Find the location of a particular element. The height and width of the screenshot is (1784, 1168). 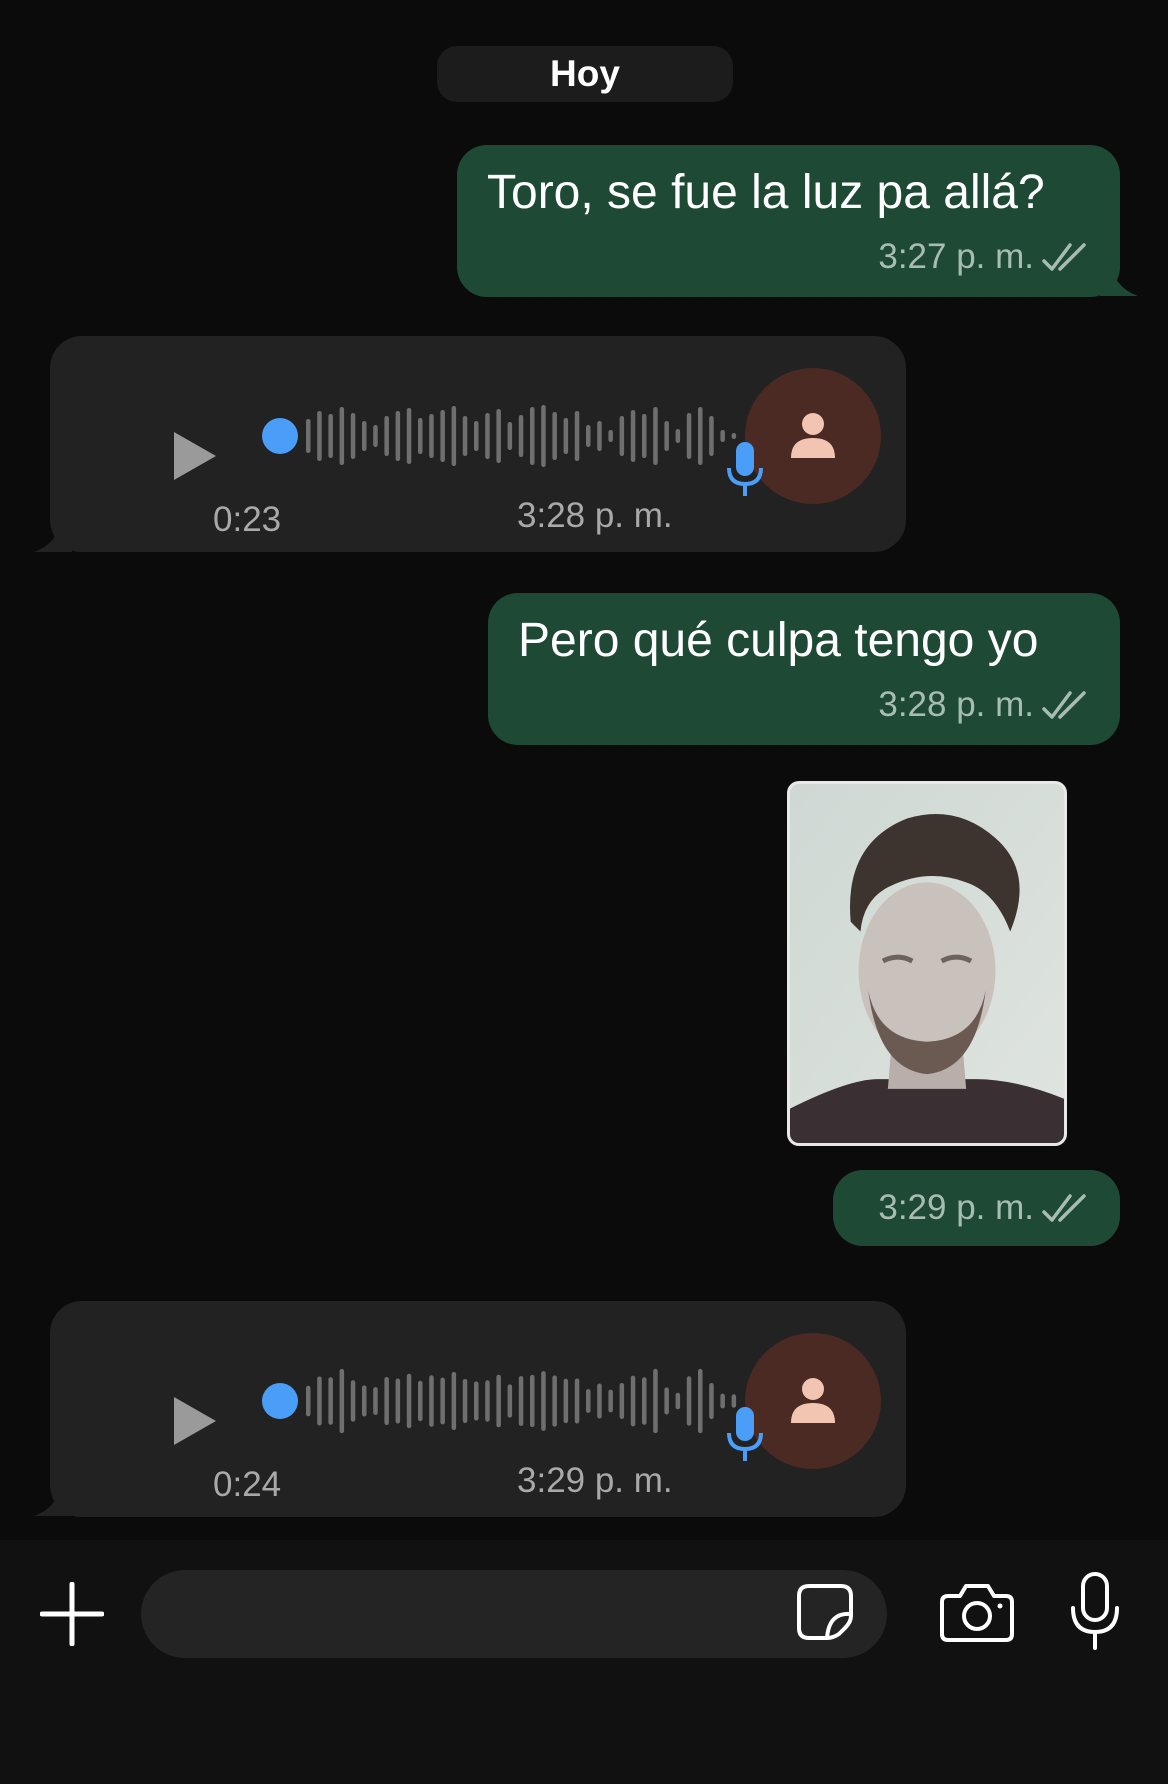

bubble-tail is located at coordinates (1119, 277).